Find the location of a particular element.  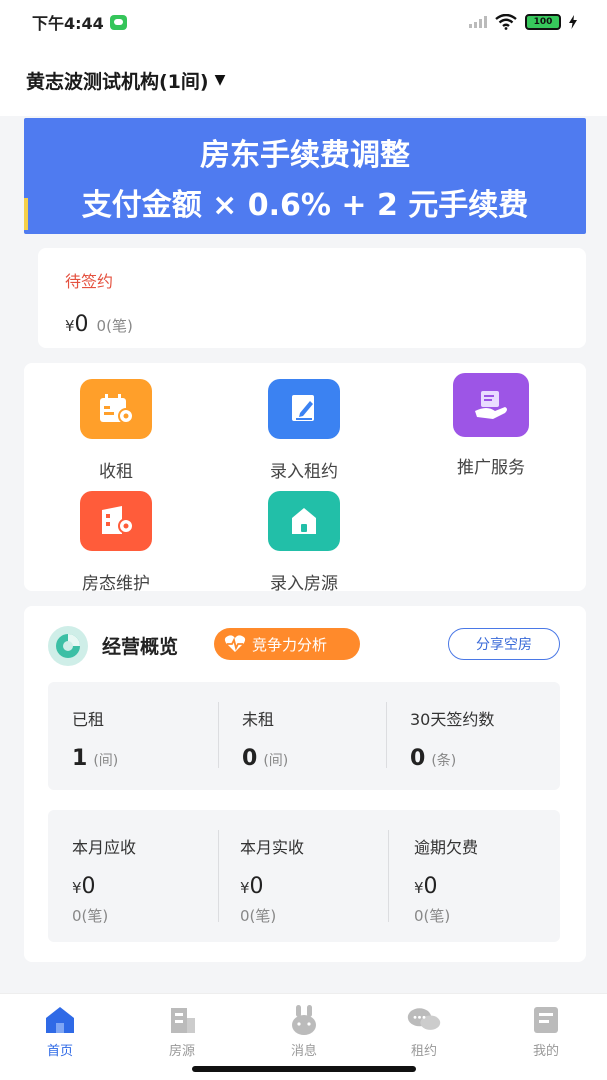

action-label: 收租 is located at coordinates (116, 472).